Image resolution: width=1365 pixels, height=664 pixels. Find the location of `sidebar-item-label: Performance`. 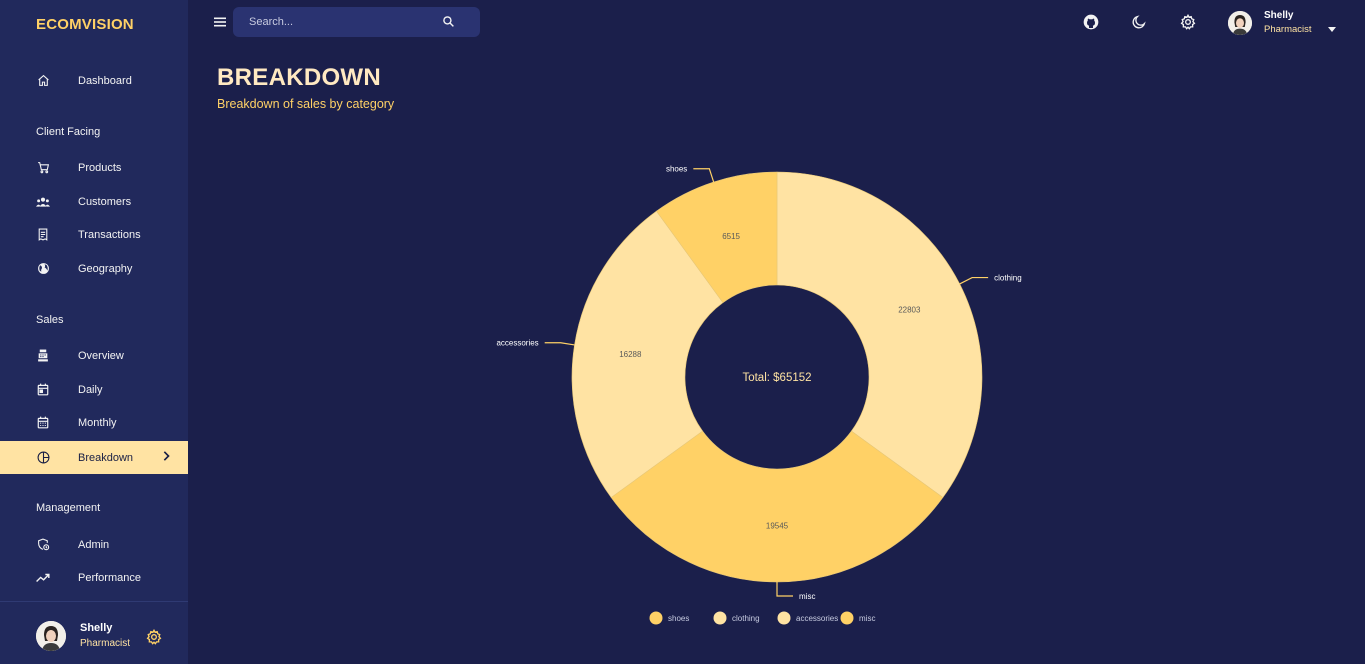

sidebar-item-label: Performance is located at coordinates (109, 577).